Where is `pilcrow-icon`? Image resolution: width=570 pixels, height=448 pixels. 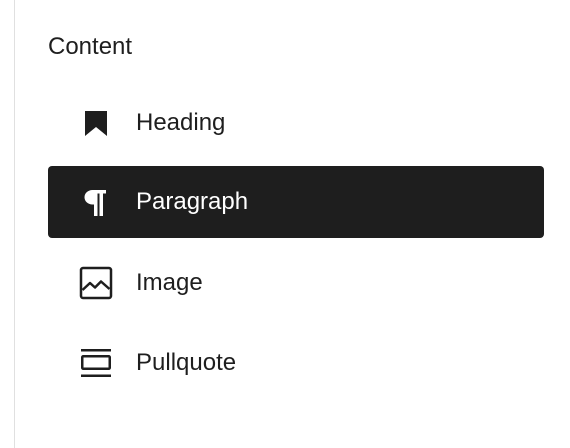
pilcrow-icon is located at coordinates (96, 202).